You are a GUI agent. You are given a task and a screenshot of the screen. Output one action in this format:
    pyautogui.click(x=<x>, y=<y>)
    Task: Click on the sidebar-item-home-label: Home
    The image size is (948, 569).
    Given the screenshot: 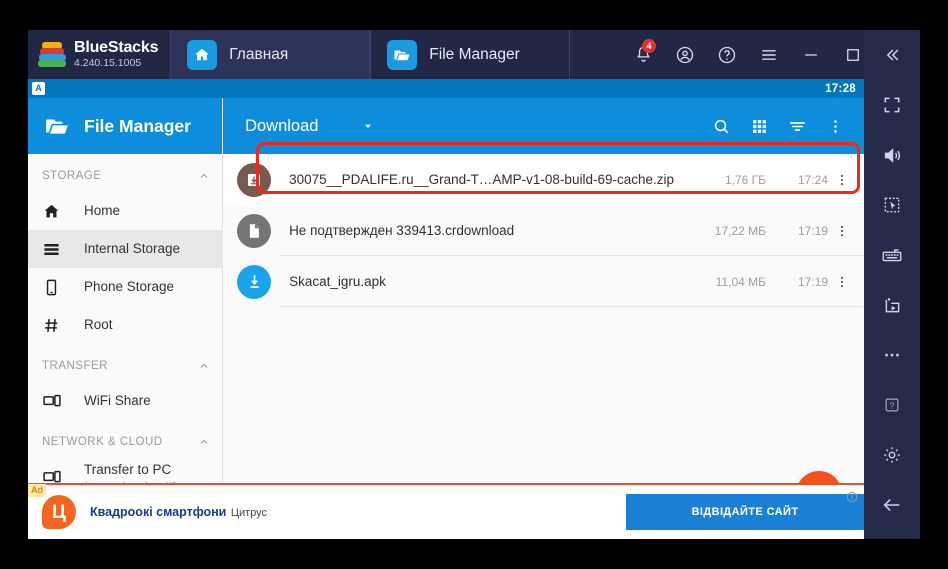 What is the action you would take?
    pyautogui.click(x=102, y=210)
    